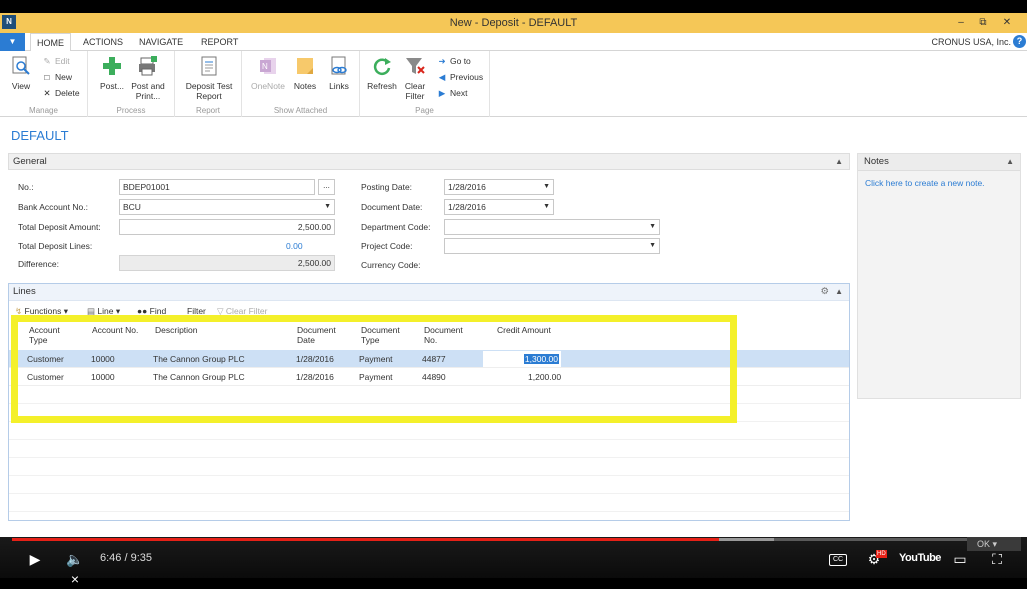  What do you see at coordinates (103, 42) in the screenshot?
I see `tab-actions: ACTIONS` at bounding box center [103, 42].